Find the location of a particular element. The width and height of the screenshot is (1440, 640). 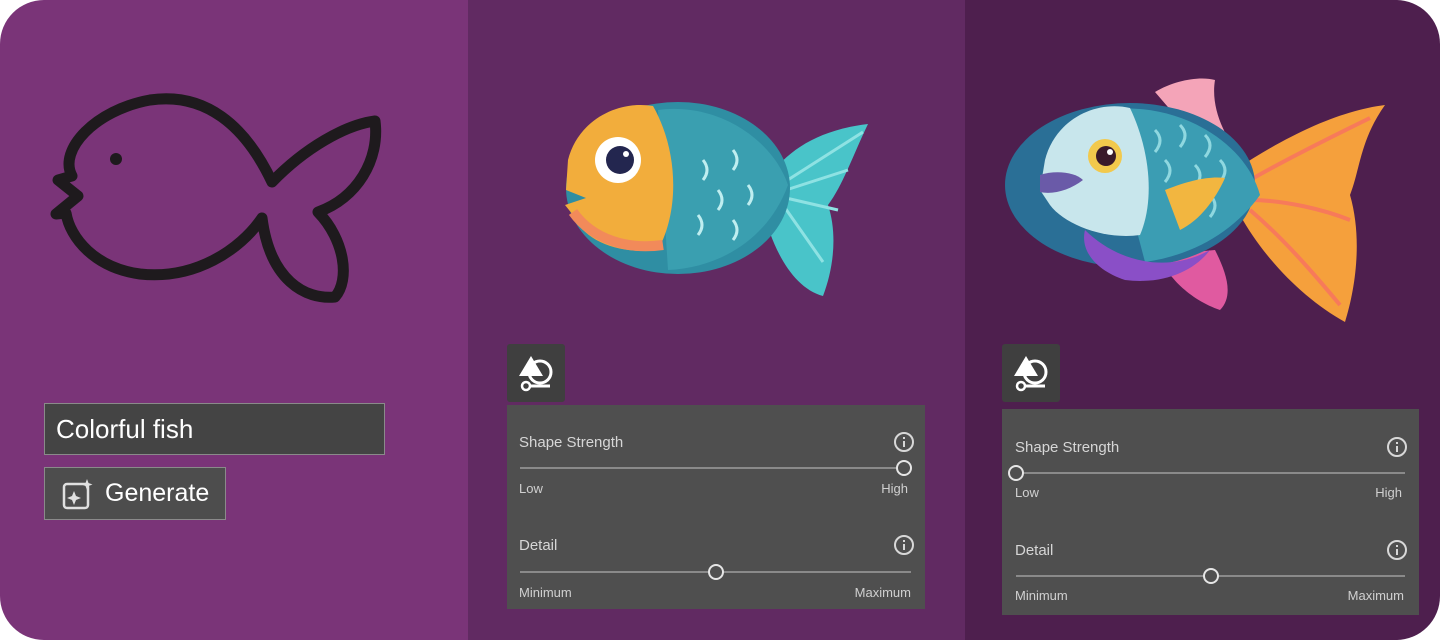

prompt-input is located at coordinates (214, 429).